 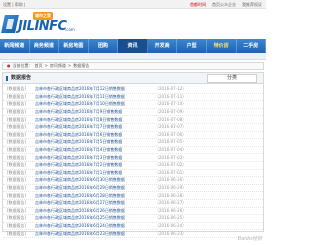 What do you see at coordinates (9, 65) in the screenshot?
I see `location-pin-icon: ●` at bounding box center [9, 65].